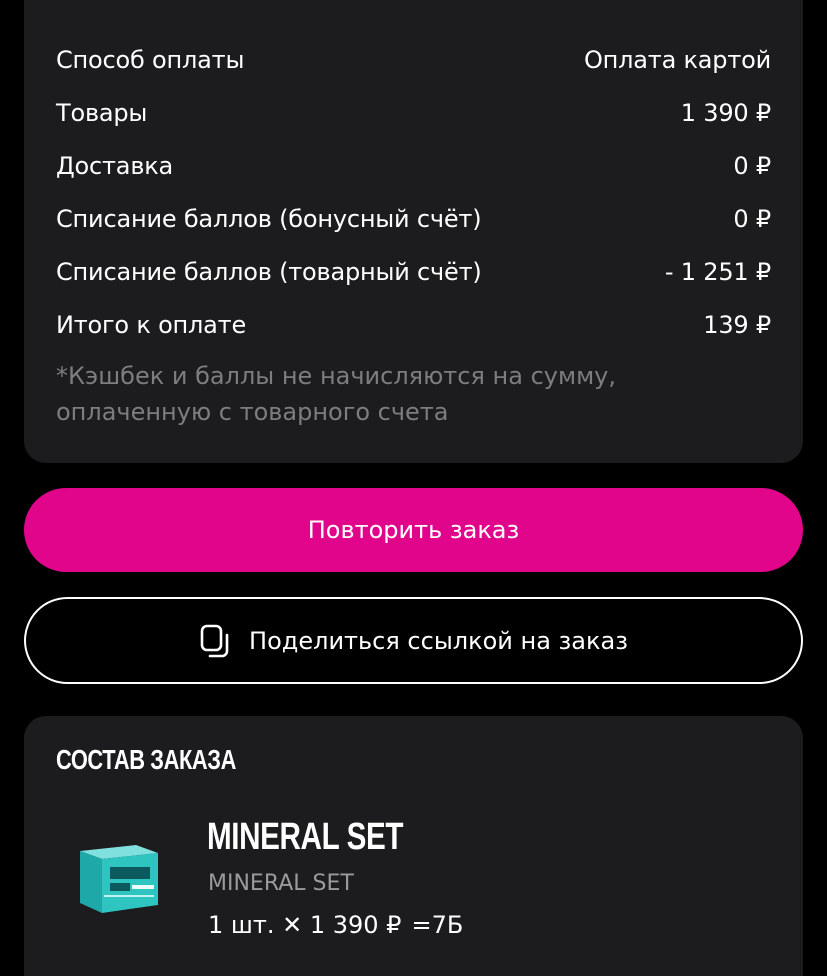  I want to click on summary-row-goods: Товары 1 390 ₽, so click(413, 113).